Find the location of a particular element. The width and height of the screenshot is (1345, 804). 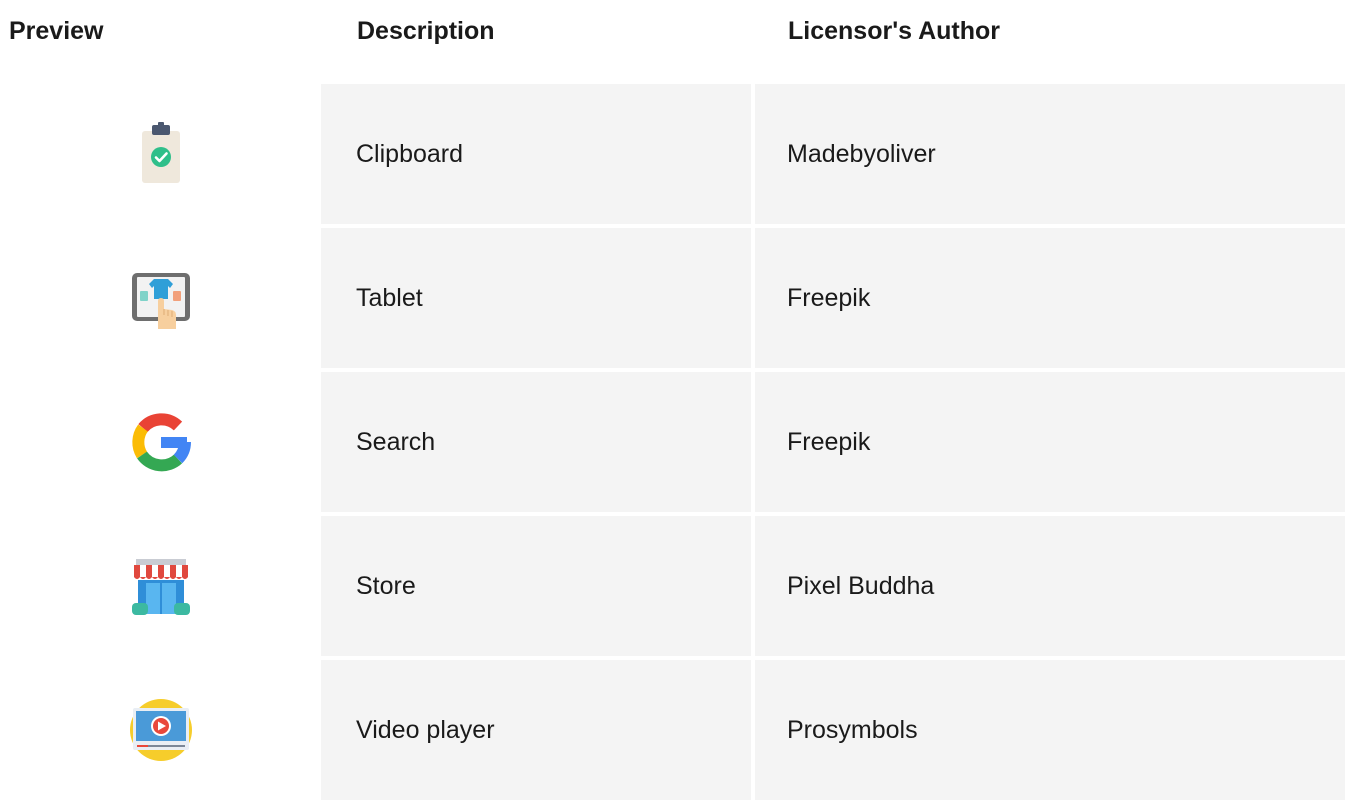

description-cell: Tablet is located at coordinates (536, 298).